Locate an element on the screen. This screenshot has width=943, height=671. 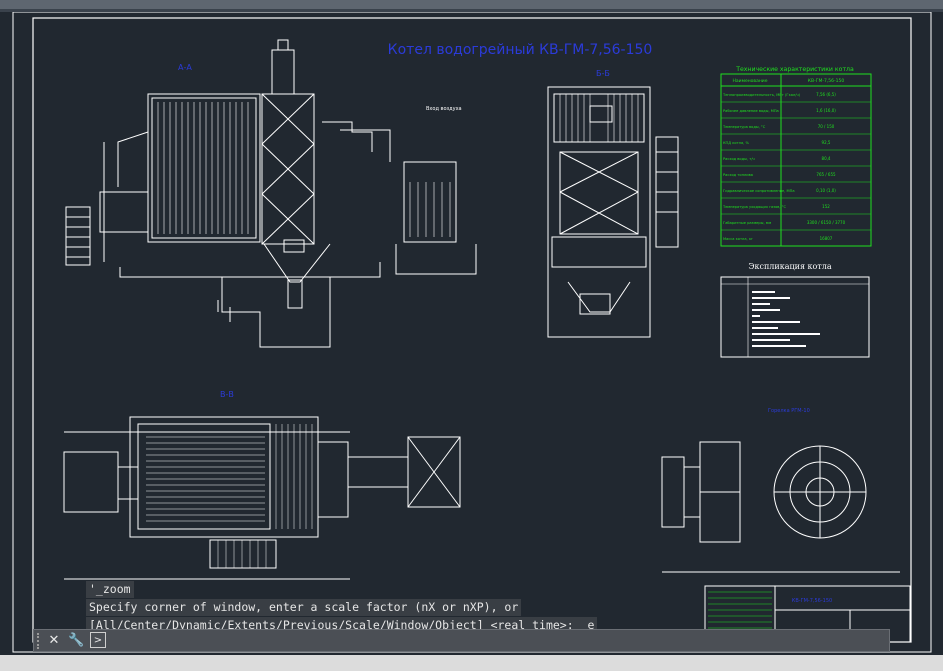
tech-row-label: Температура воды, °С is located at coordinates (744, 127).